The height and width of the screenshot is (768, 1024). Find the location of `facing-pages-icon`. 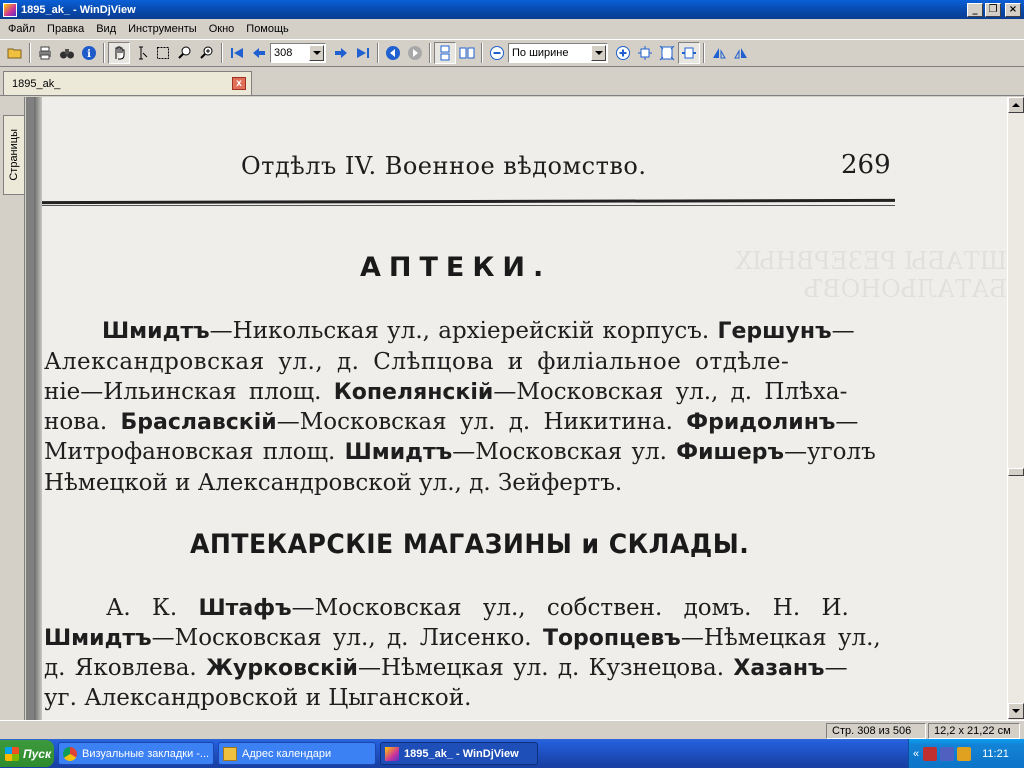

facing-pages-icon is located at coordinates (467, 53).